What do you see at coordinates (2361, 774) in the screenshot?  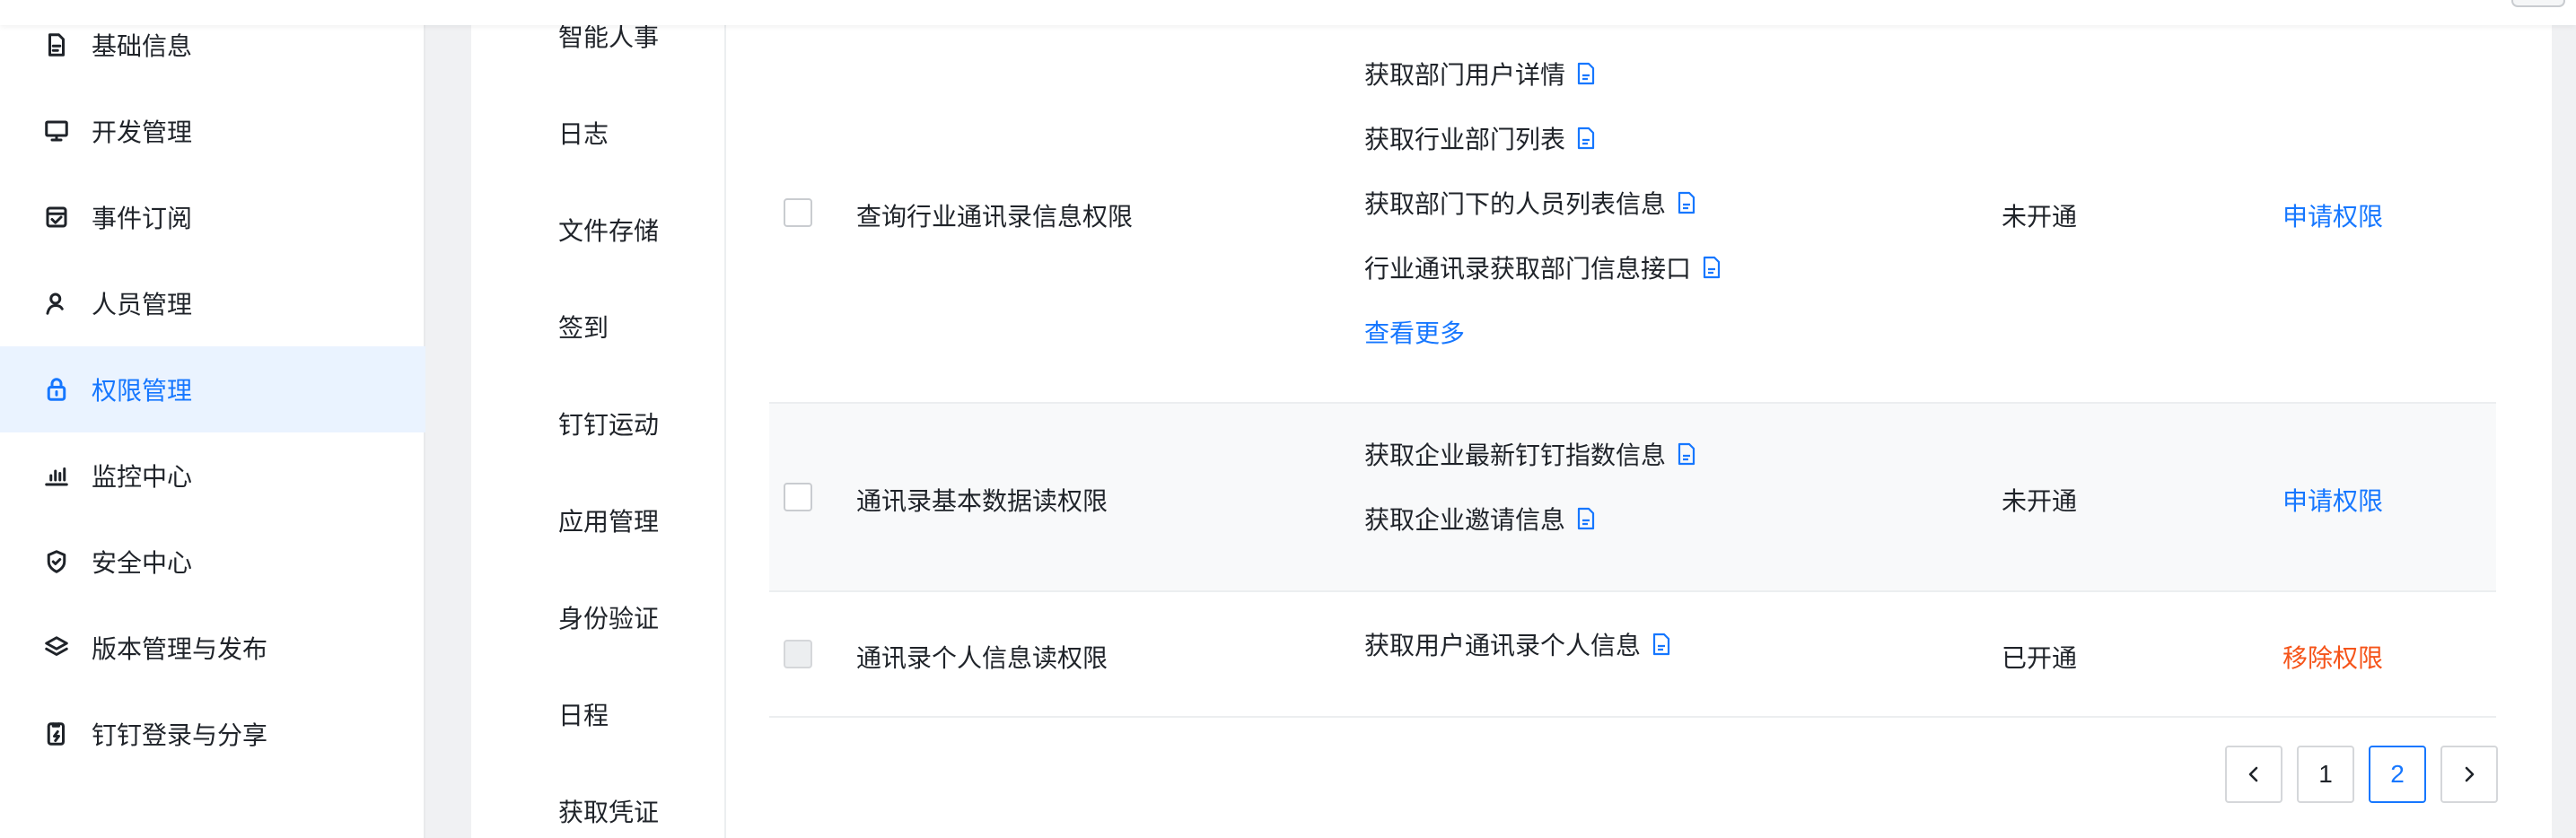 I see `pagination: 1 2` at bounding box center [2361, 774].